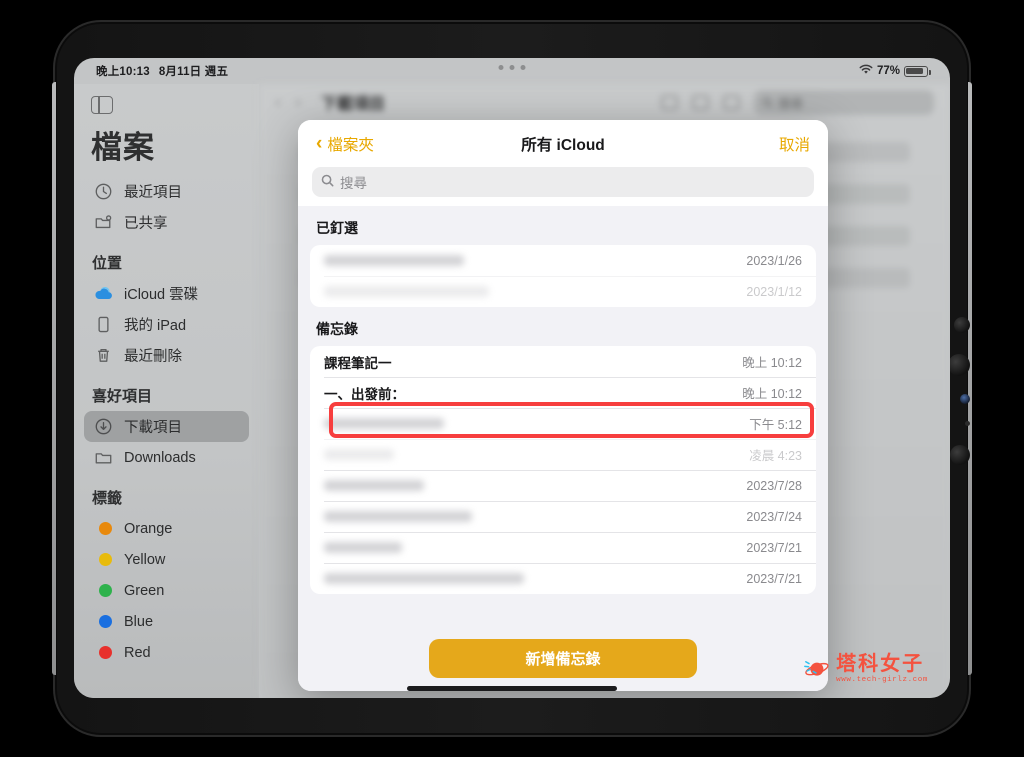 This screenshot has width=1024, height=757. What do you see at coordinates (563, 454) in the screenshot?
I see `table-row: 凌晨 4:23` at bounding box center [563, 454].